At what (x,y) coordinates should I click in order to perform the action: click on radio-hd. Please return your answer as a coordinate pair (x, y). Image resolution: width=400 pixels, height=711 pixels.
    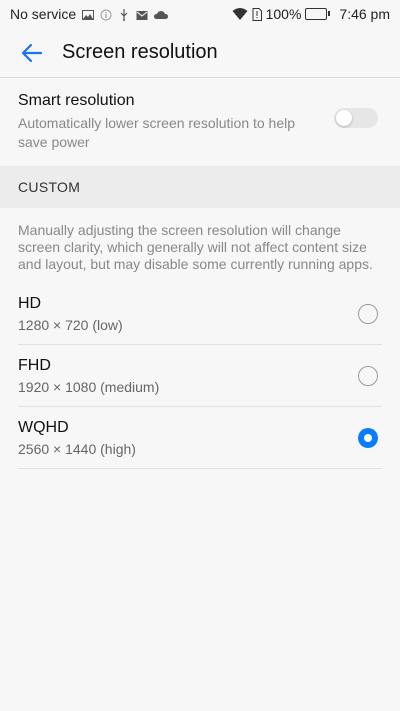
    Looking at the image, I should click on (368, 314).